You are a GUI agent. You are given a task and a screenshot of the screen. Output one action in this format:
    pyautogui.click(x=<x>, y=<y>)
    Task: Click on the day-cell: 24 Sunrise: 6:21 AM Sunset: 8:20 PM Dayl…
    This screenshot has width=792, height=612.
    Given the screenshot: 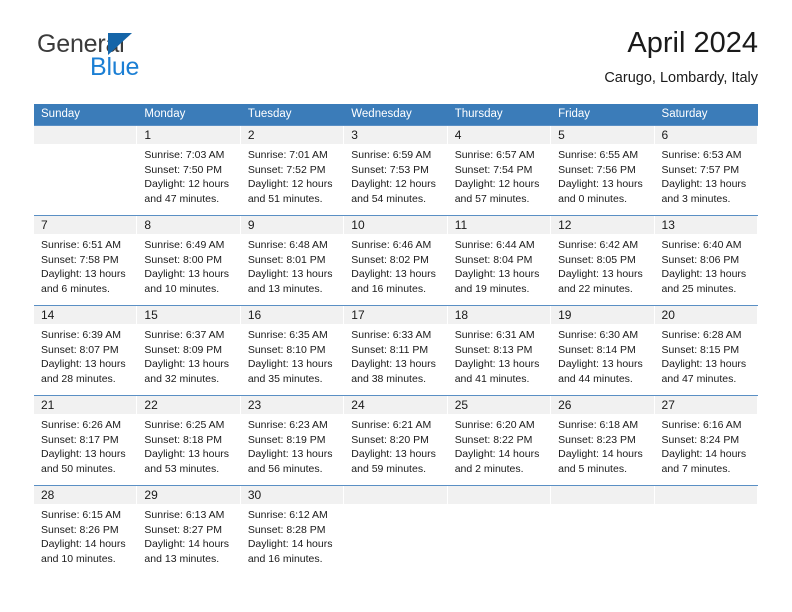 What is the action you would take?
    pyautogui.click(x=396, y=440)
    